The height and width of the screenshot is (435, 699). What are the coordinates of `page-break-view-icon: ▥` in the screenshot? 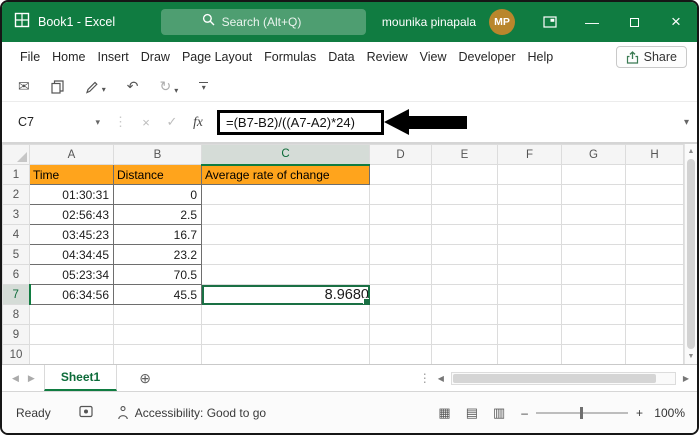 It's located at (499, 413).